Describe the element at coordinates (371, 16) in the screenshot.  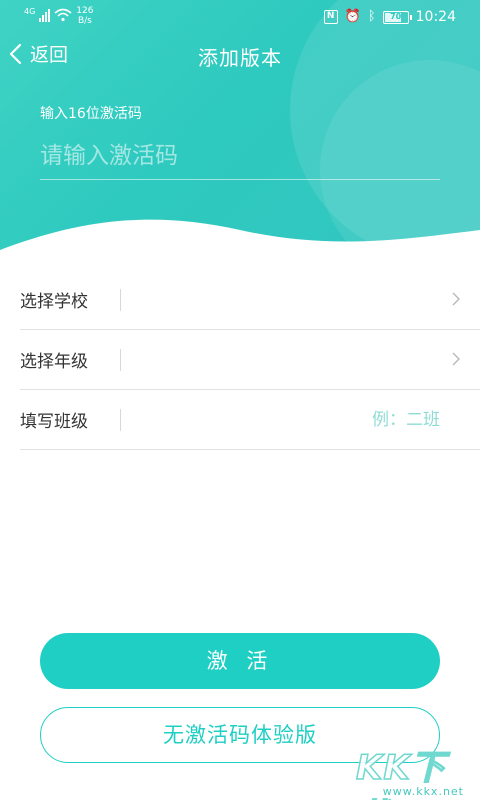
I see `bluetooth-icon: ᛒ` at that location.